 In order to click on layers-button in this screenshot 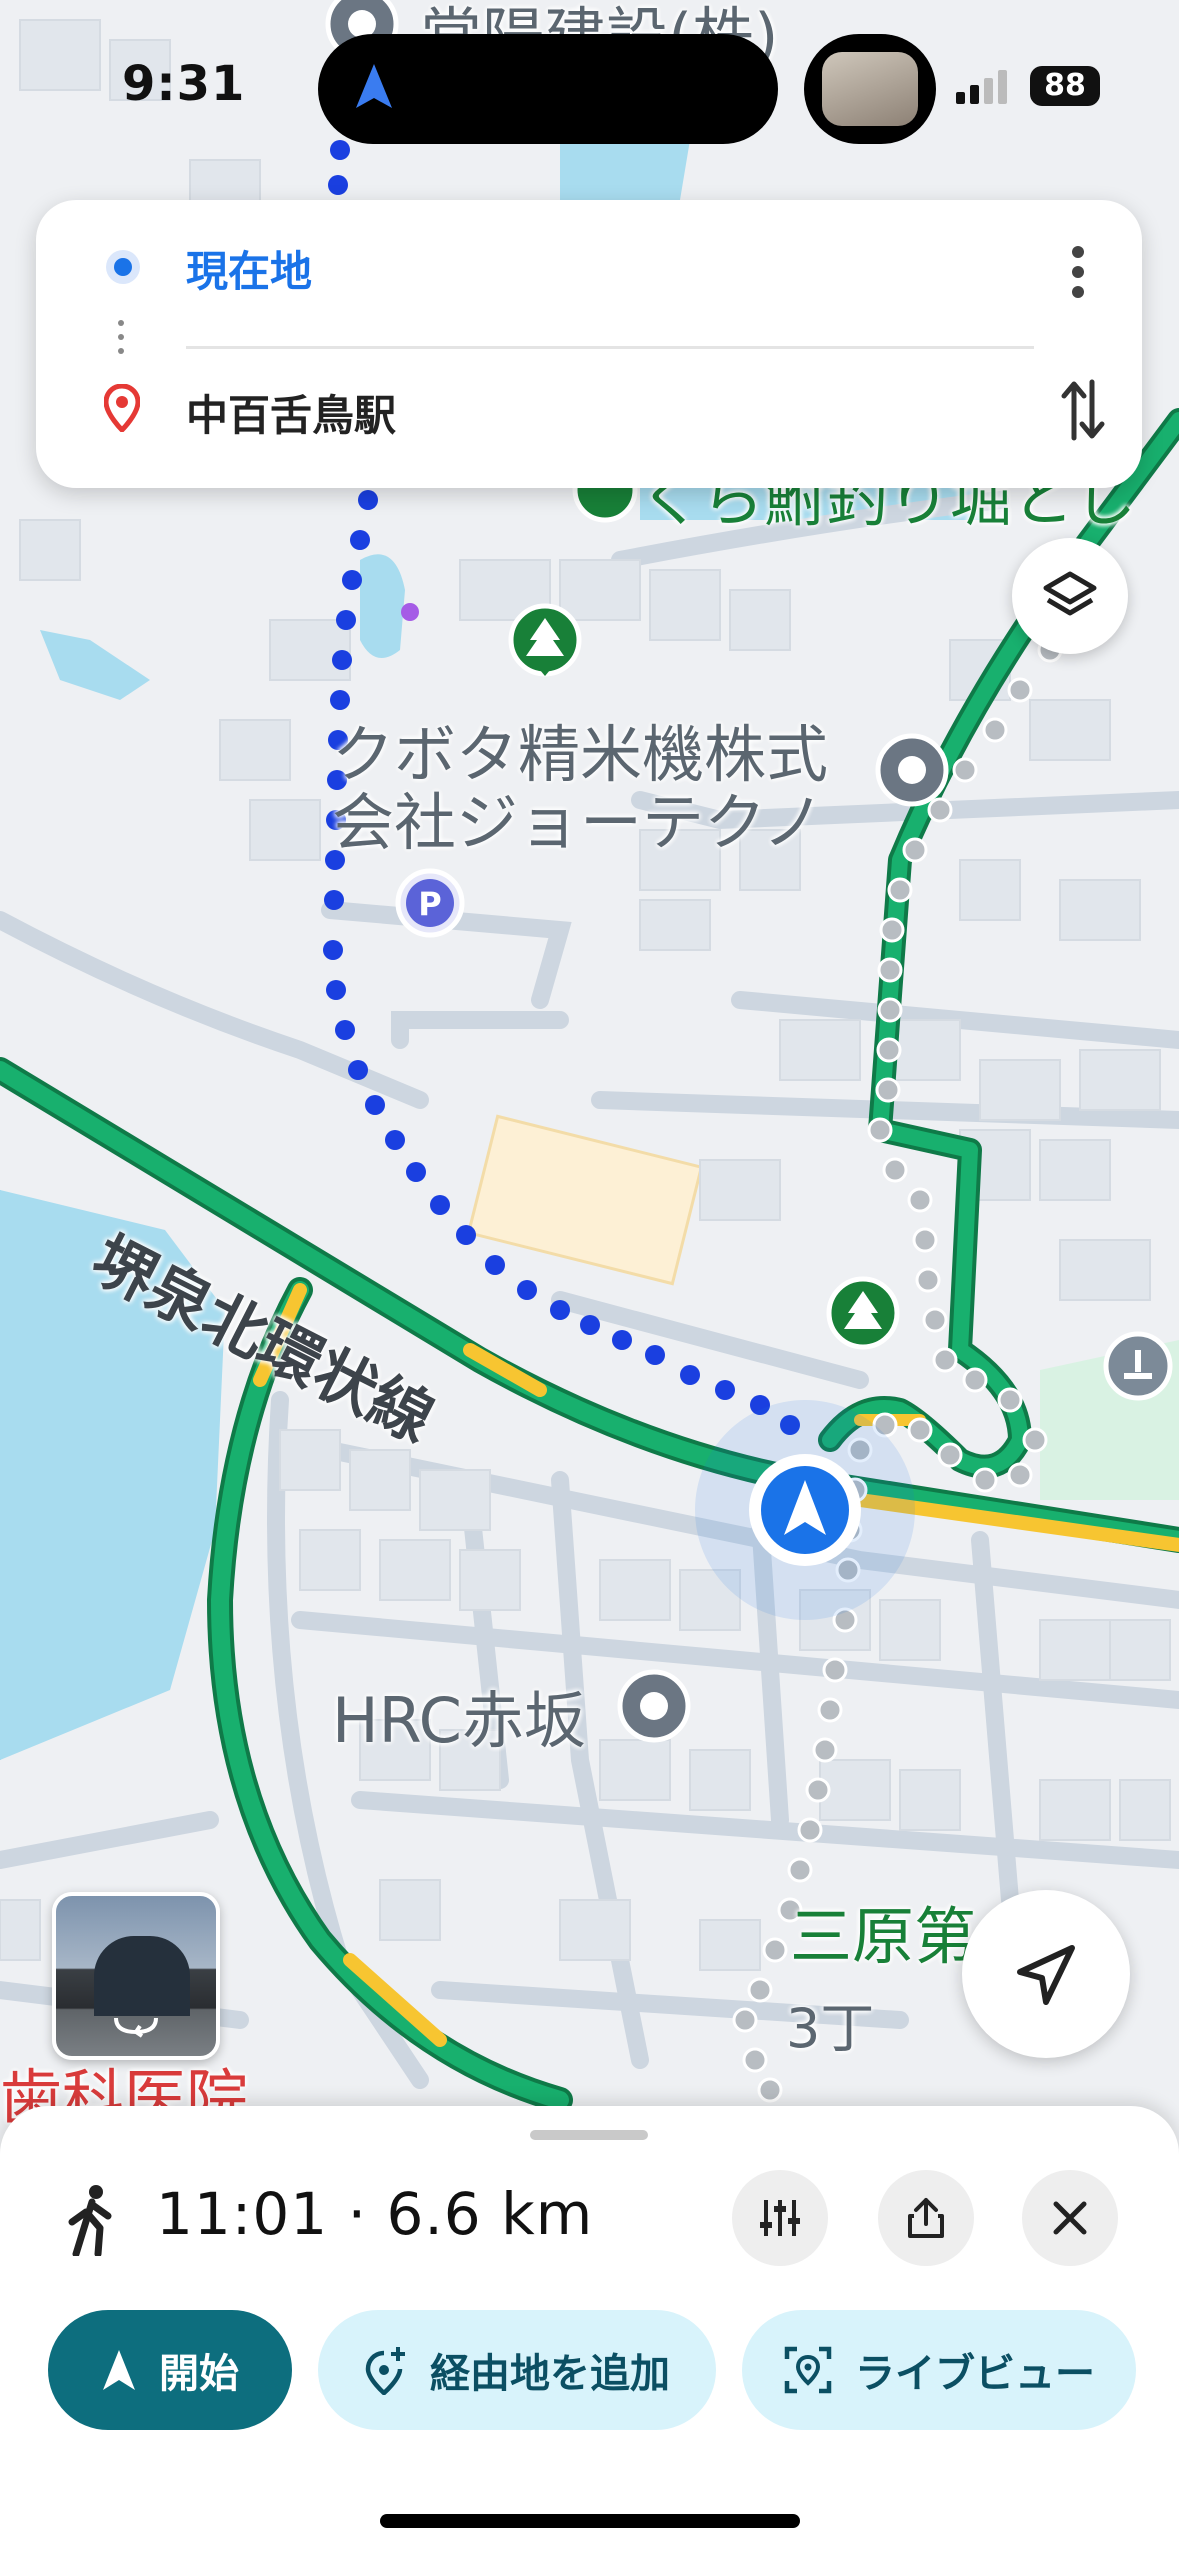, I will do `click(1070, 596)`.